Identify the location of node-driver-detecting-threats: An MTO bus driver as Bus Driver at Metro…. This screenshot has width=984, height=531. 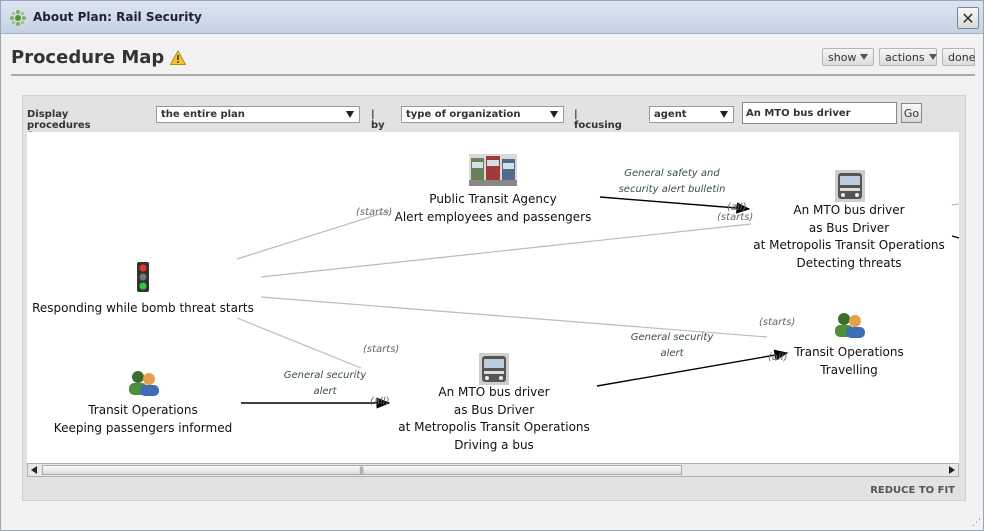
(849, 237).